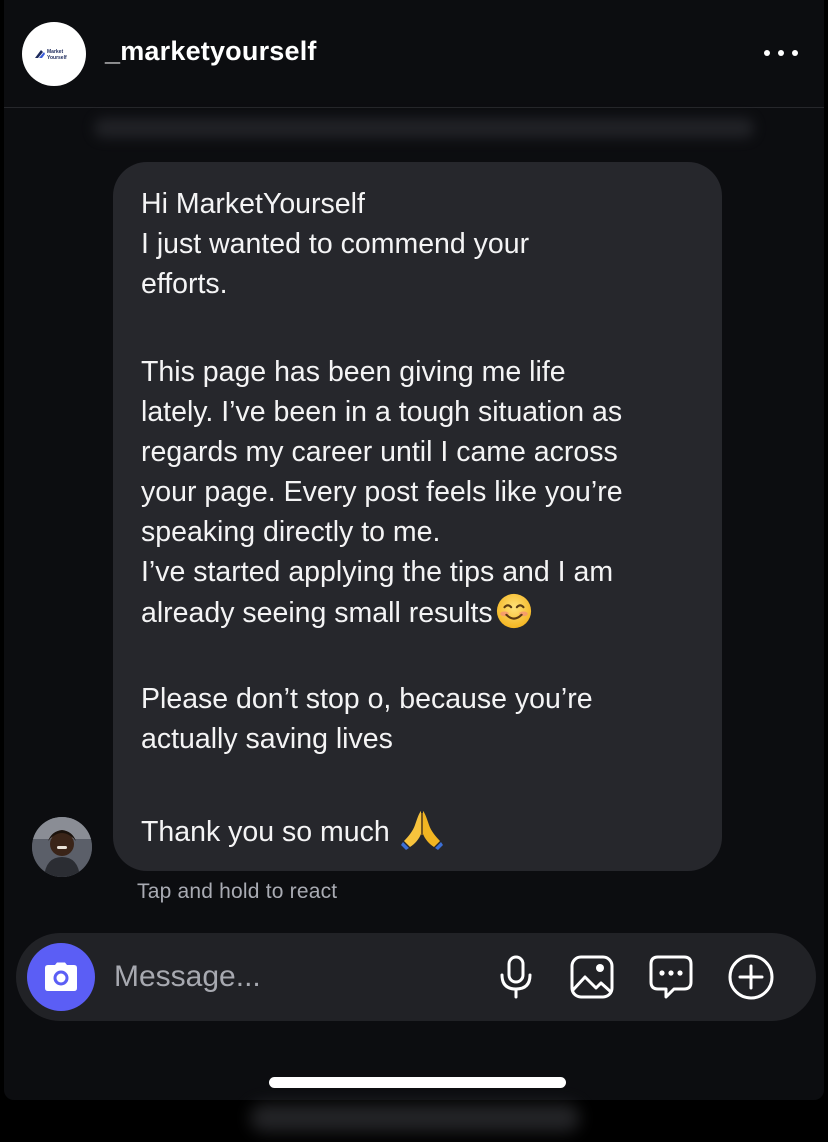 The image size is (828, 1142). I want to click on gallery-button, so click(592, 977).